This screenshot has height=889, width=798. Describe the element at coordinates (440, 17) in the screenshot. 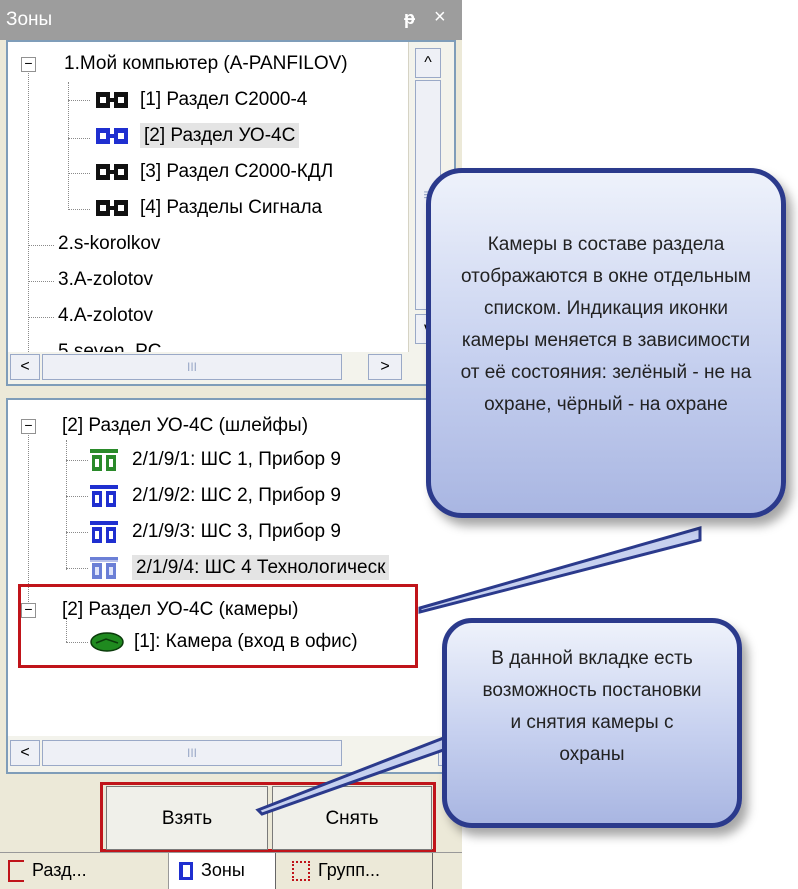

I see `close-icon: ×` at that location.